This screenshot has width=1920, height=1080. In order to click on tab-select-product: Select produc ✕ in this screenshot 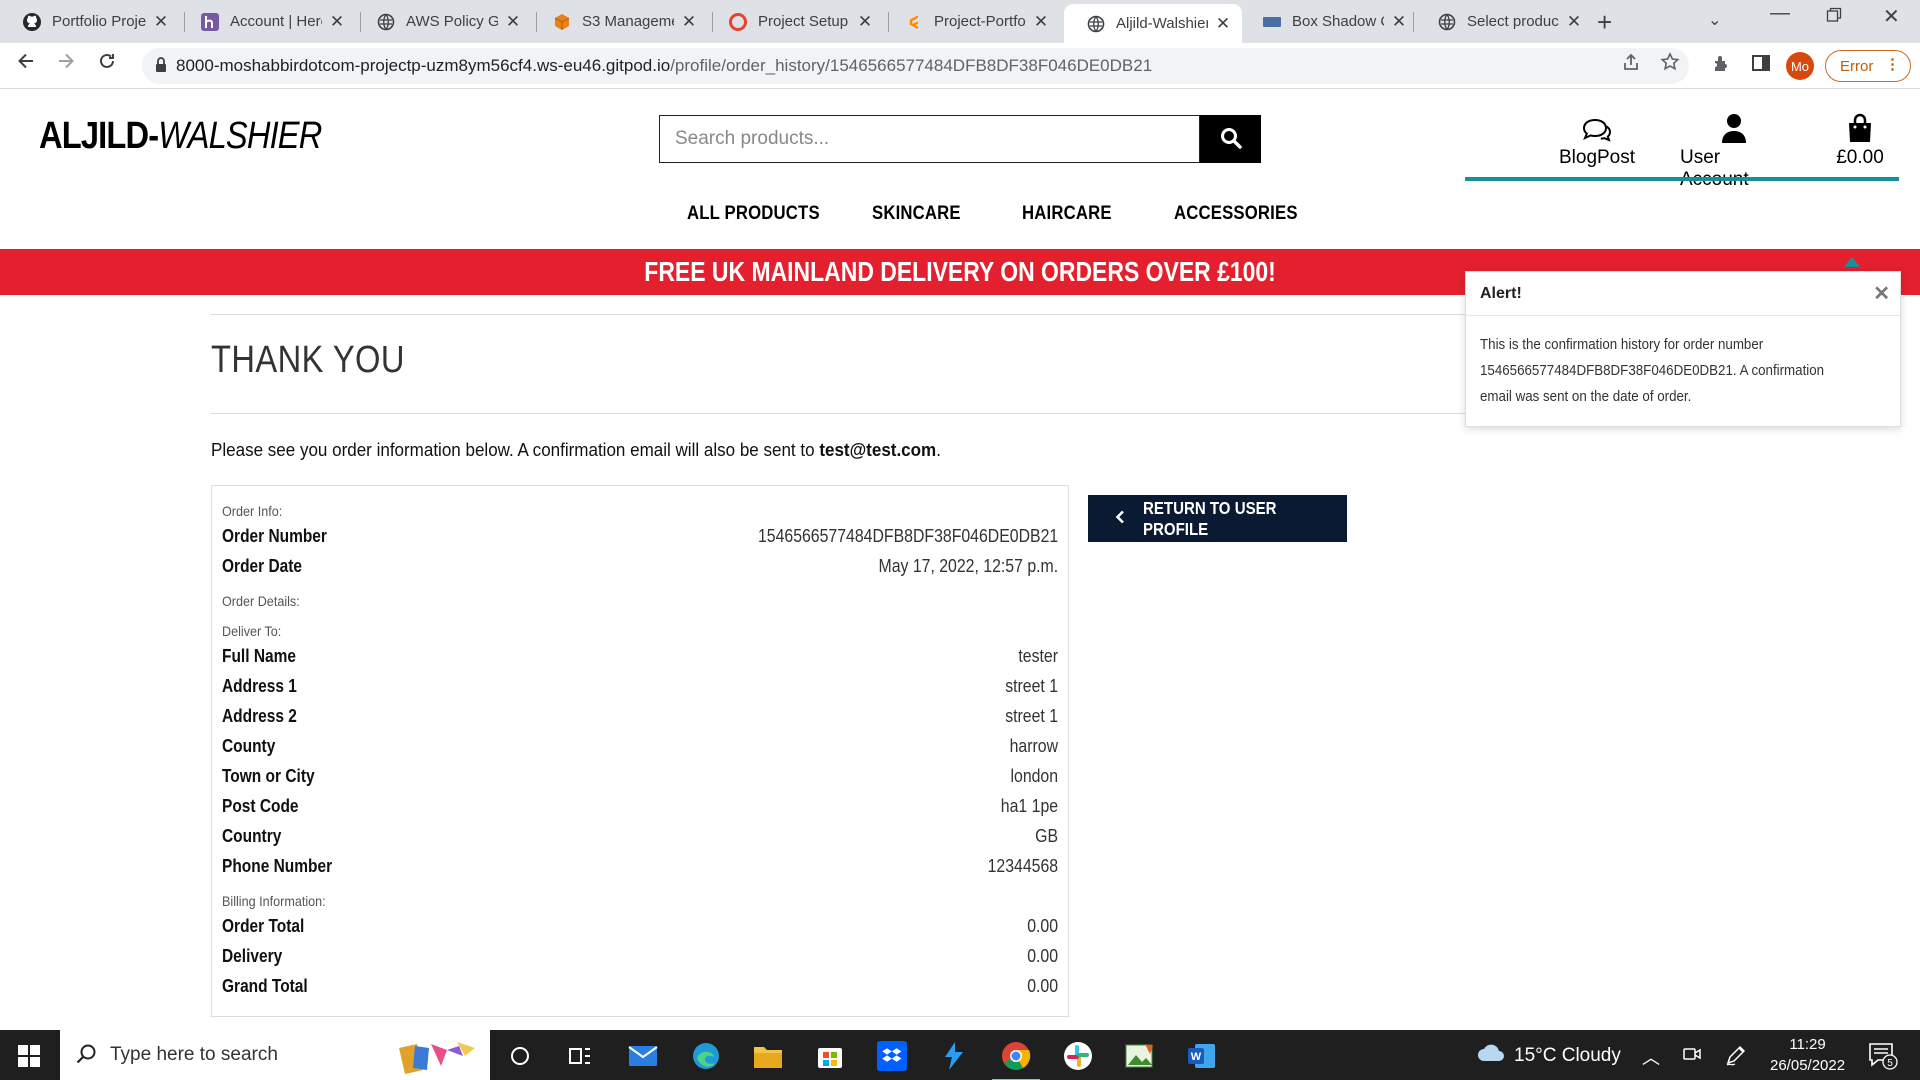, I will do `click(1504, 21)`.